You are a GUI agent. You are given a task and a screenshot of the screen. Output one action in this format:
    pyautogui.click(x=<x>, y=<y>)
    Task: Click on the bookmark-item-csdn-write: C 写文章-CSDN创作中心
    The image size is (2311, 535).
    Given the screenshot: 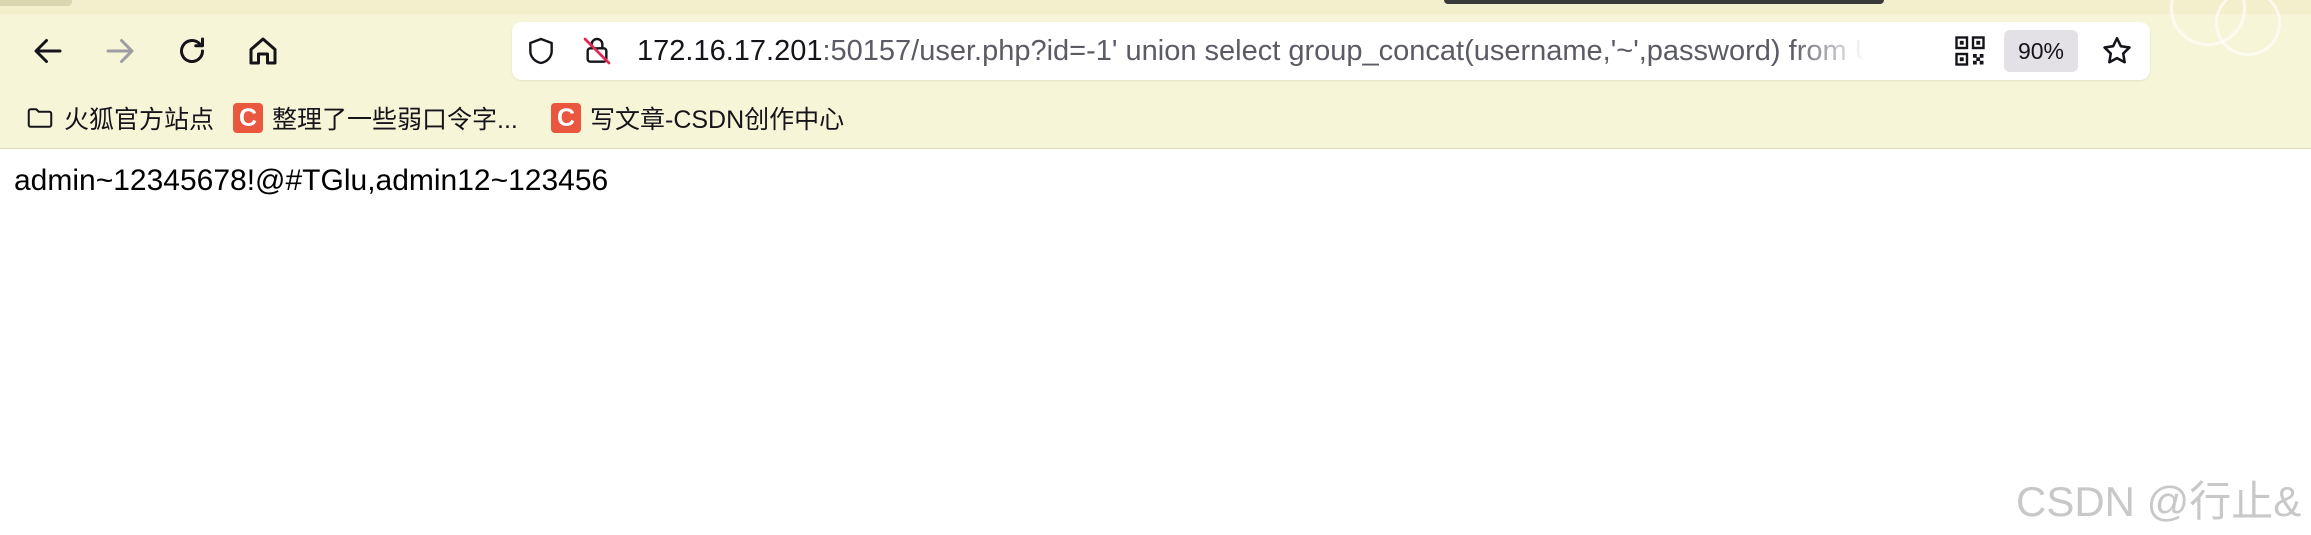 What is the action you would take?
    pyautogui.click(x=697, y=118)
    